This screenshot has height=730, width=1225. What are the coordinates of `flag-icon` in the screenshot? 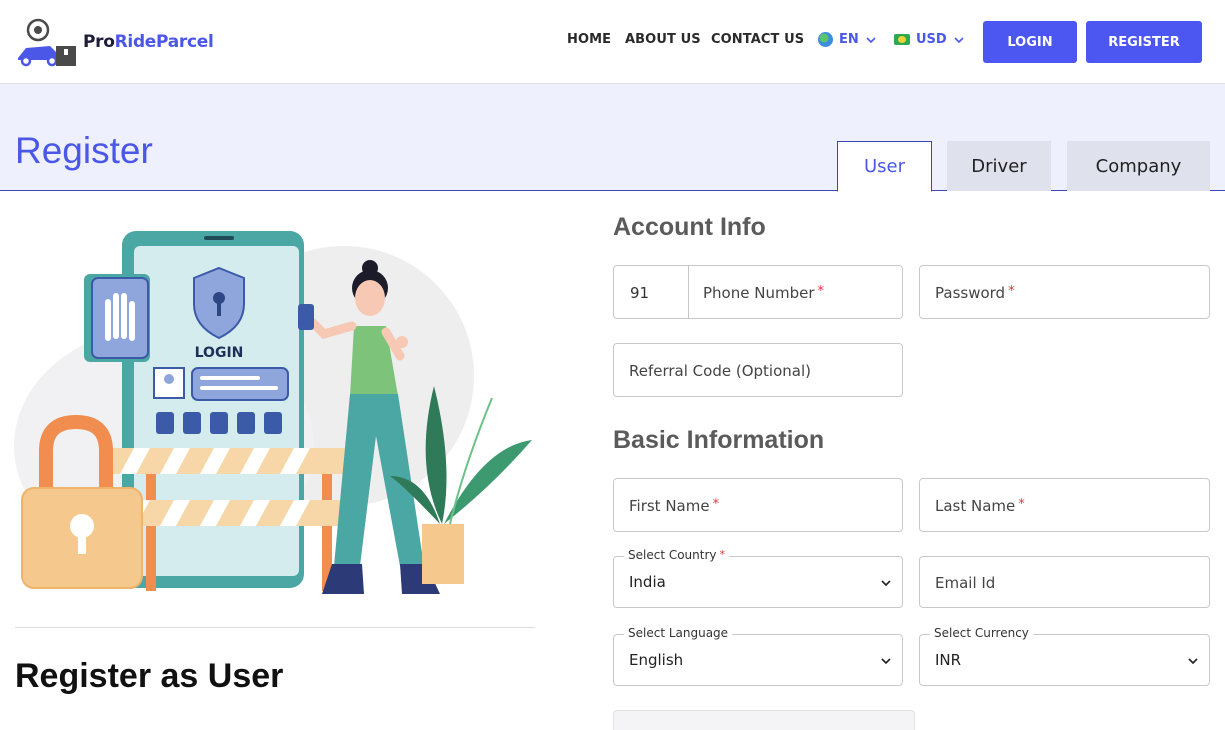 It's located at (902, 39).